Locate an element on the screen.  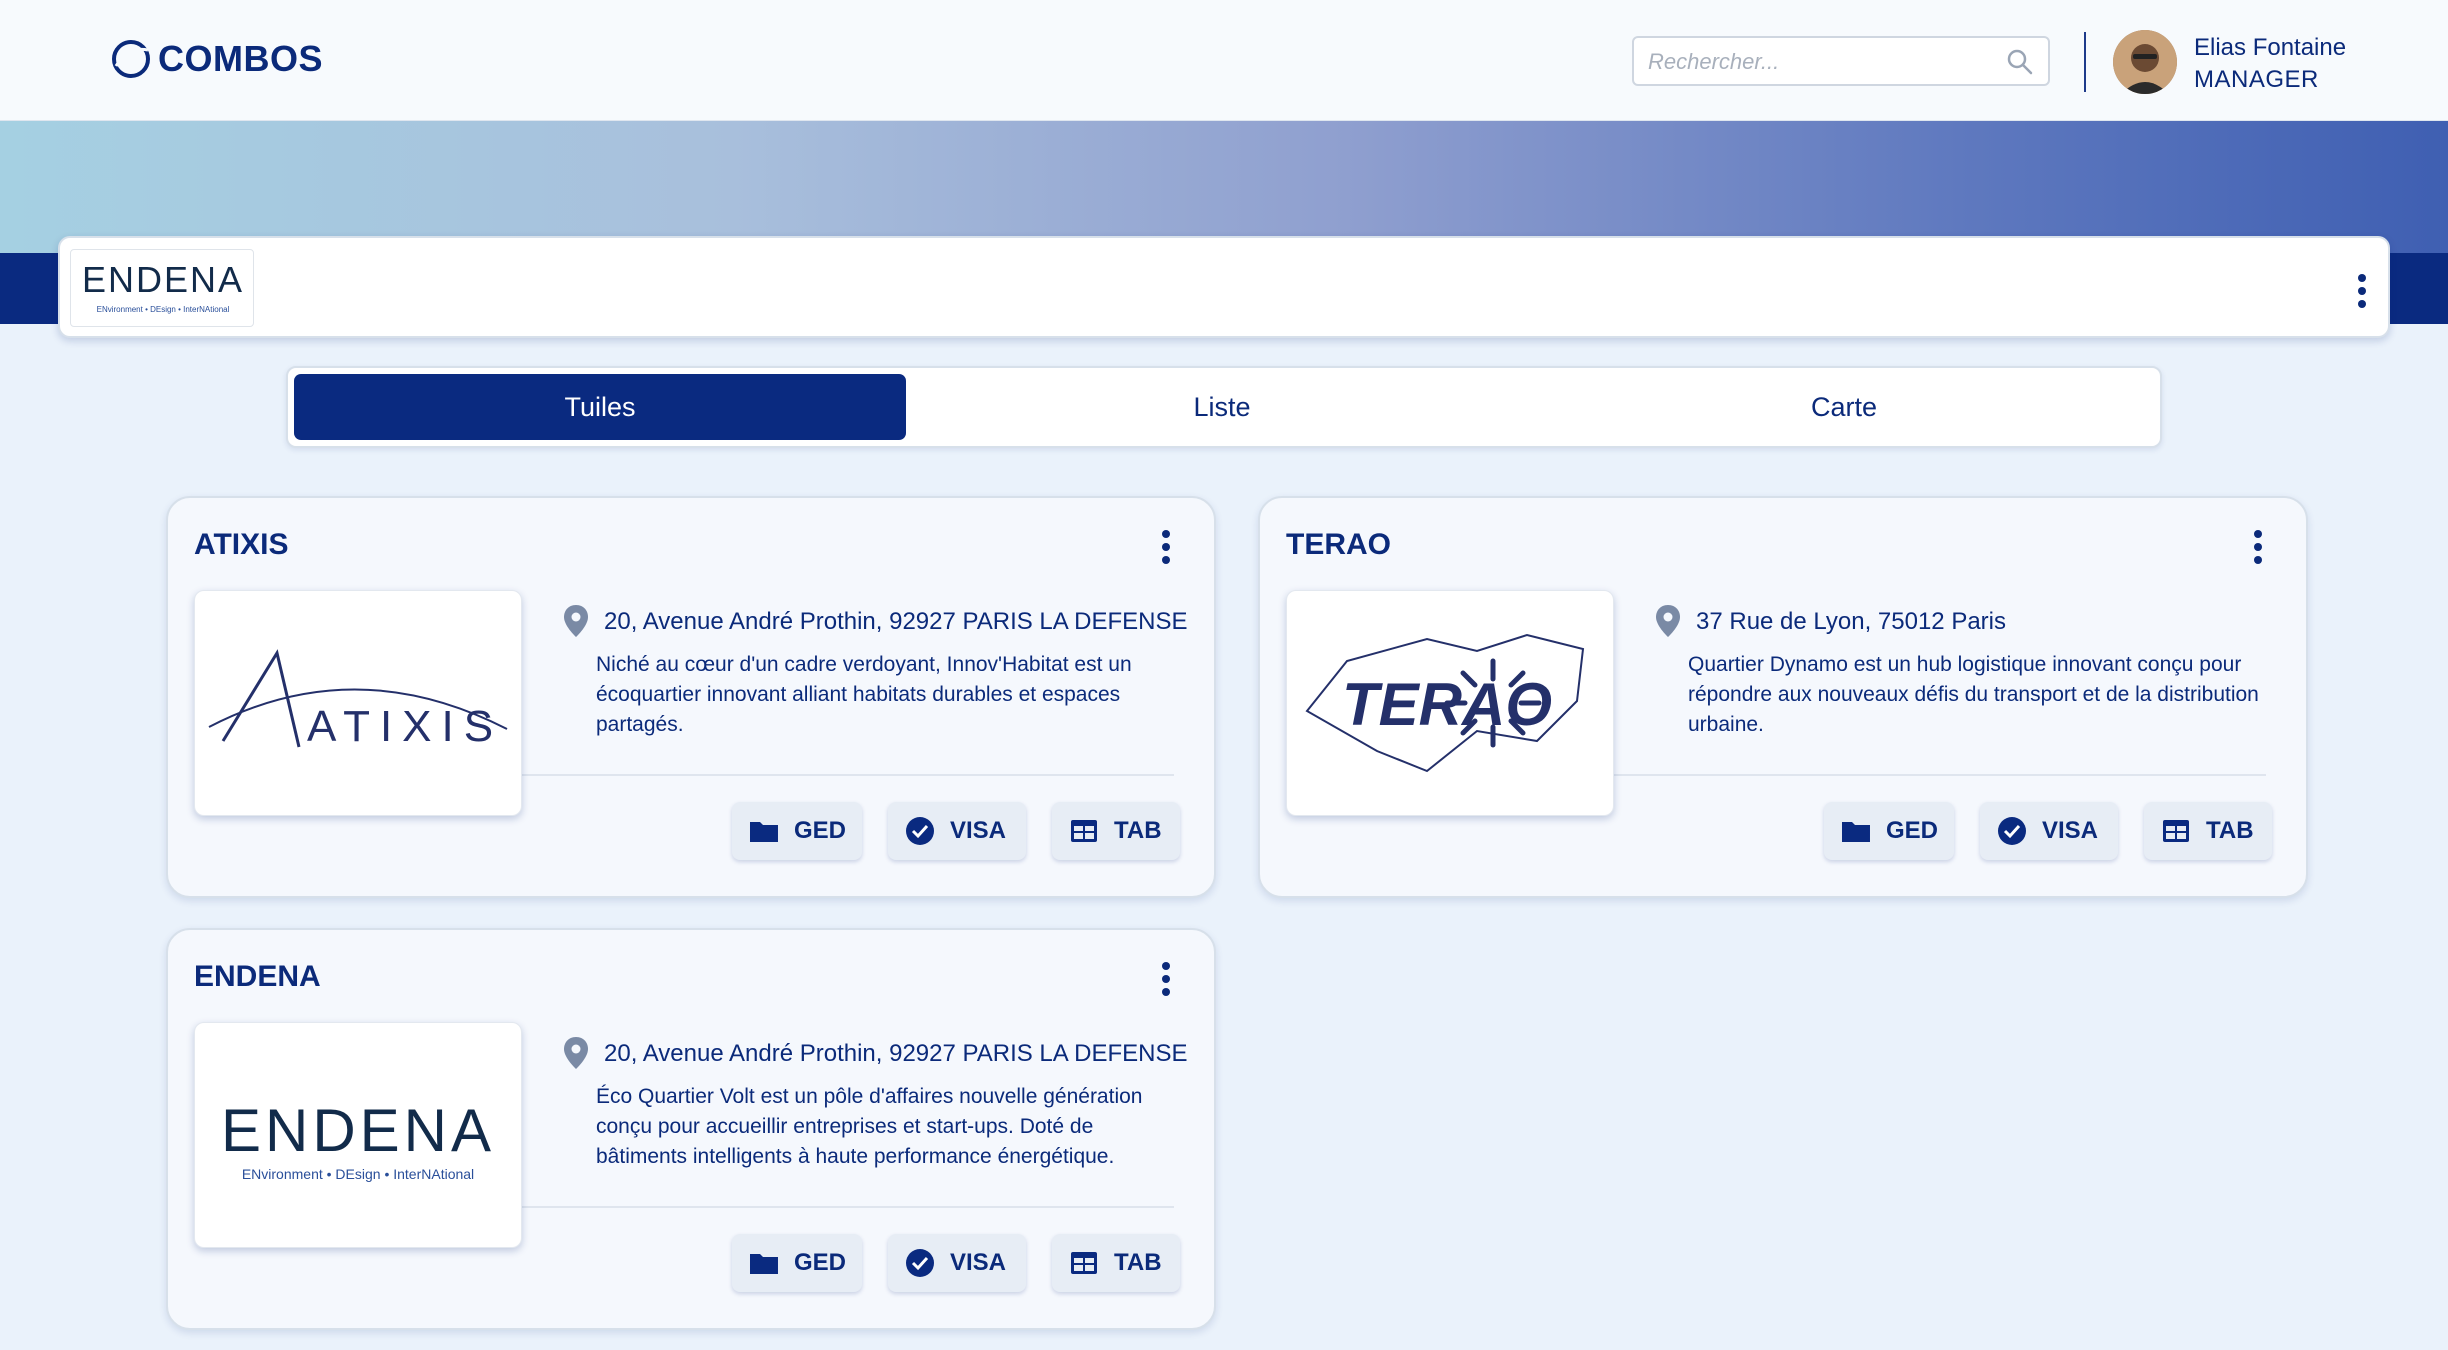
brand-name: COMBOS is located at coordinates (240, 58).